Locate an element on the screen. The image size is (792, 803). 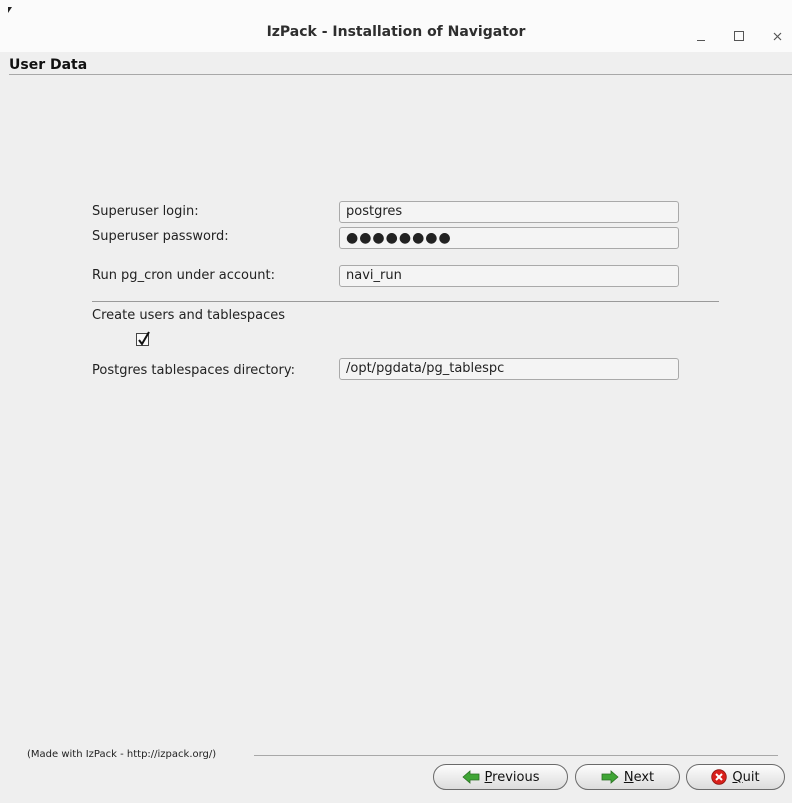
footer-divider is located at coordinates (516, 755).